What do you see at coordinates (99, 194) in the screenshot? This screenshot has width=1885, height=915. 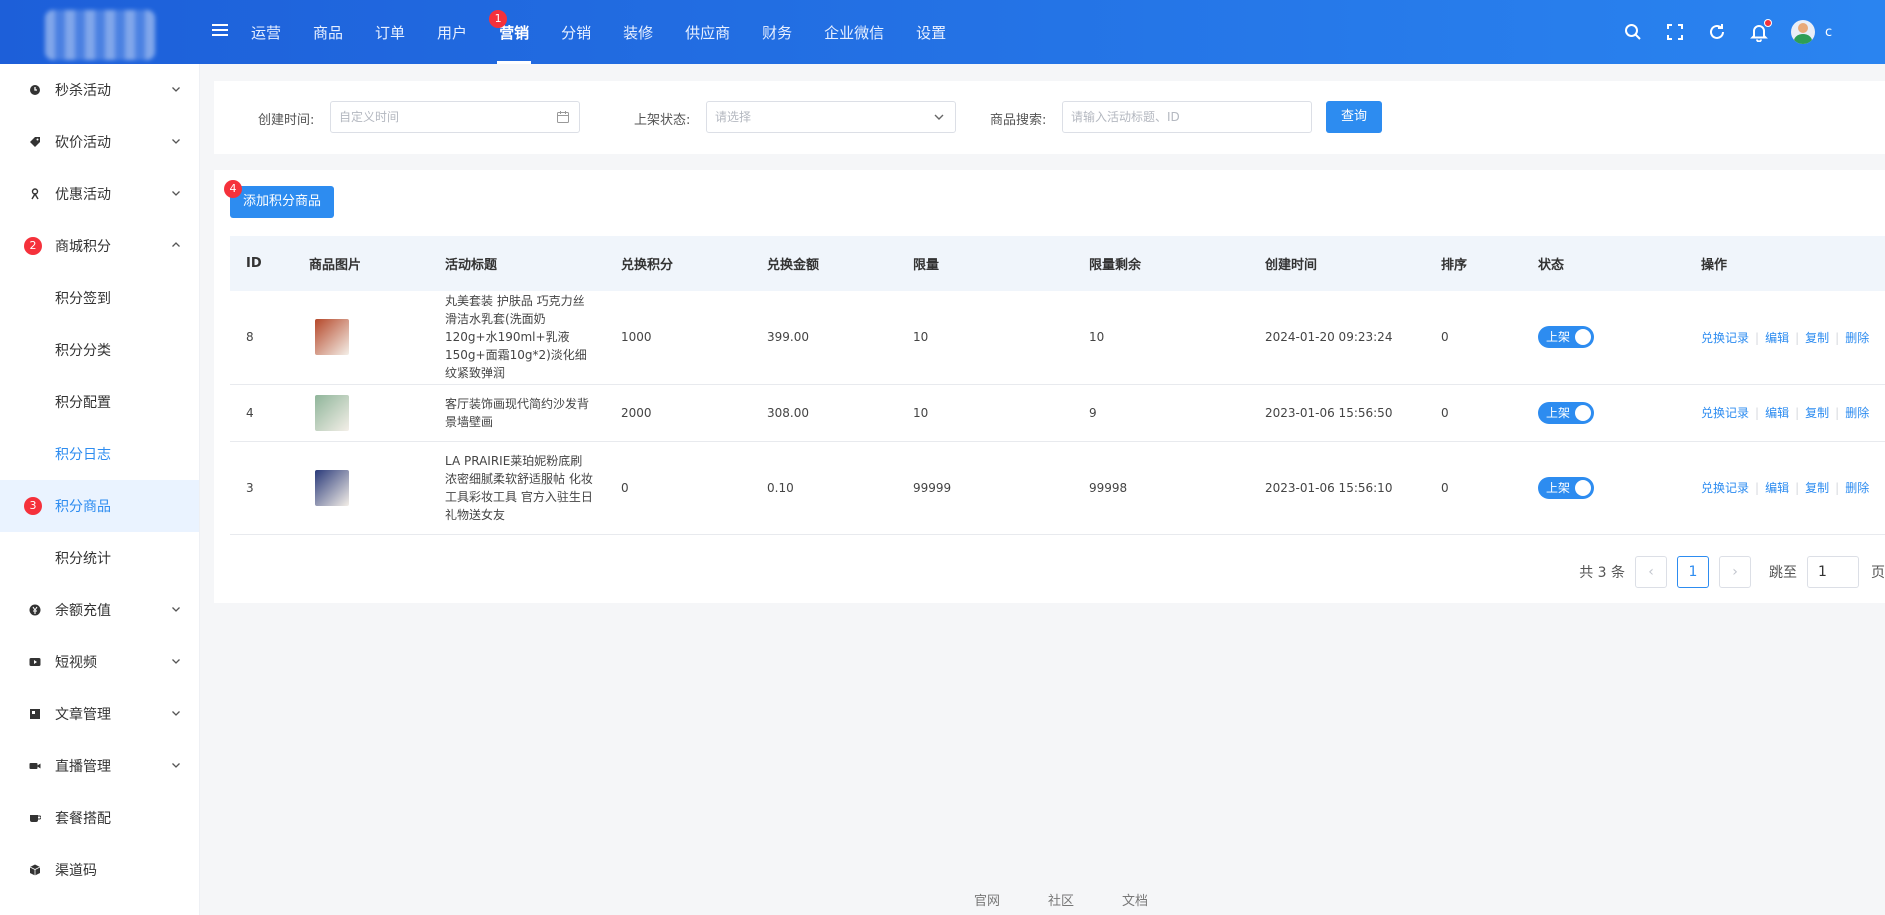 I see `sidebar-item-2: 优惠活动` at bounding box center [99, 194].